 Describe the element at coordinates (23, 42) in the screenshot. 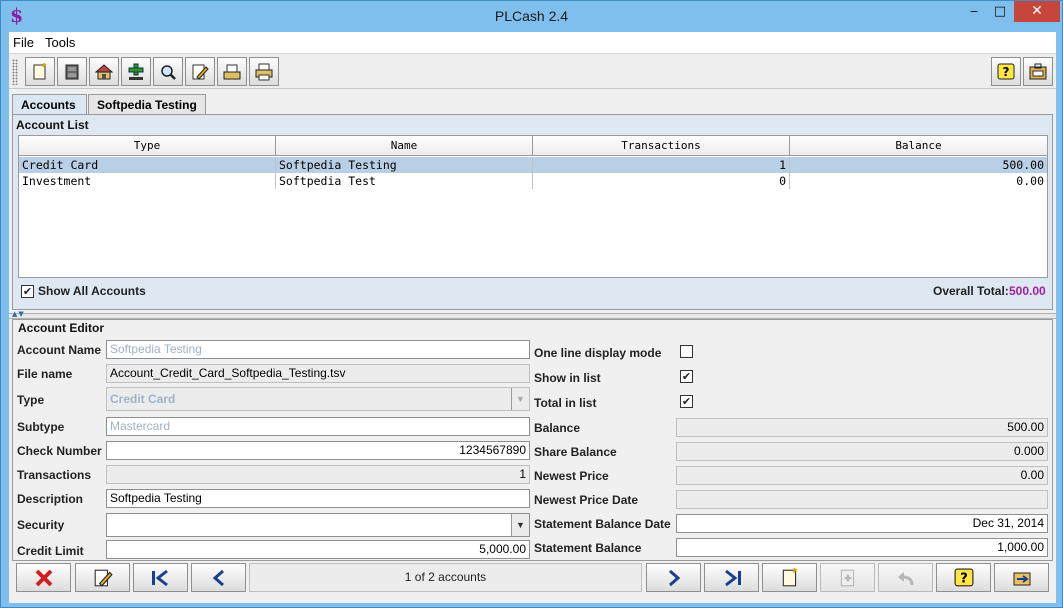

I see `menu-file: File` at that location.